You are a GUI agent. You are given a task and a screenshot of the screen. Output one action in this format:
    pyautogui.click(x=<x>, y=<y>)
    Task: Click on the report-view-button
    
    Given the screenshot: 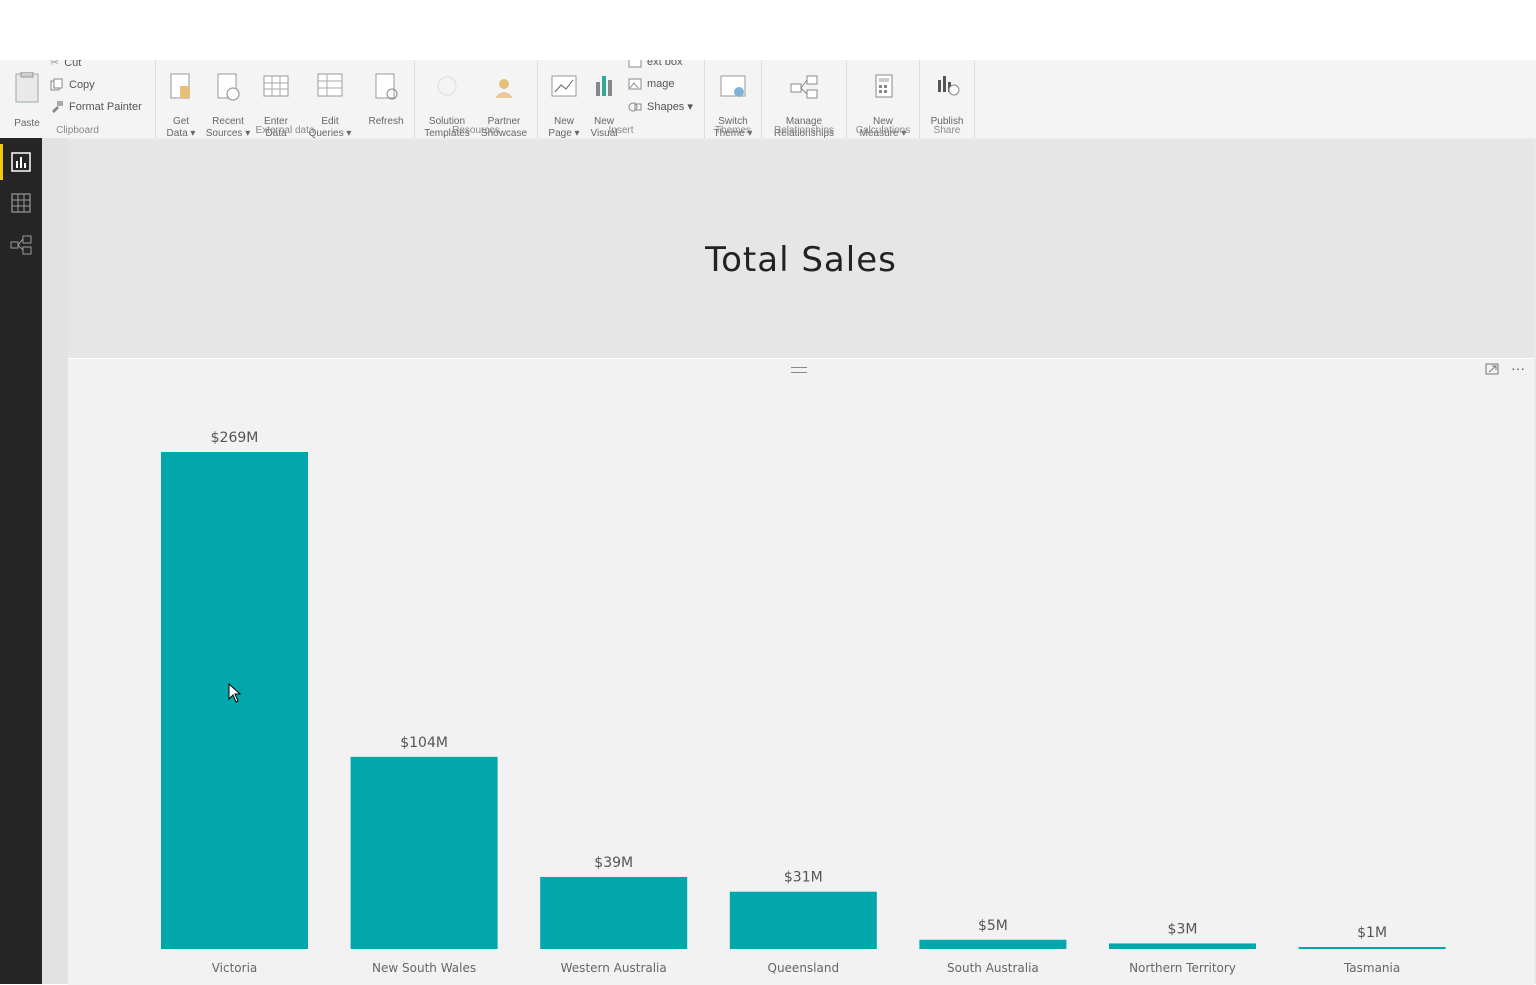 What is the action you would take?
    pyautogui.click(x=16, y=162)
    